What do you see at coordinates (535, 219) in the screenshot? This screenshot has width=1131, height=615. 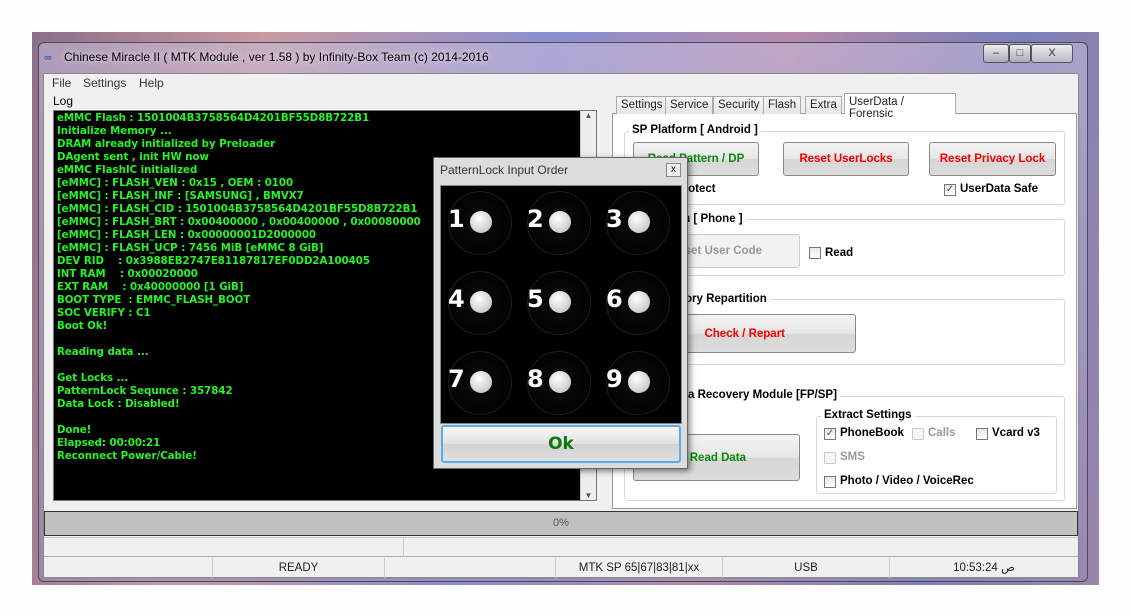 I see `dot-number: 2` at bounding box center [535, 219].